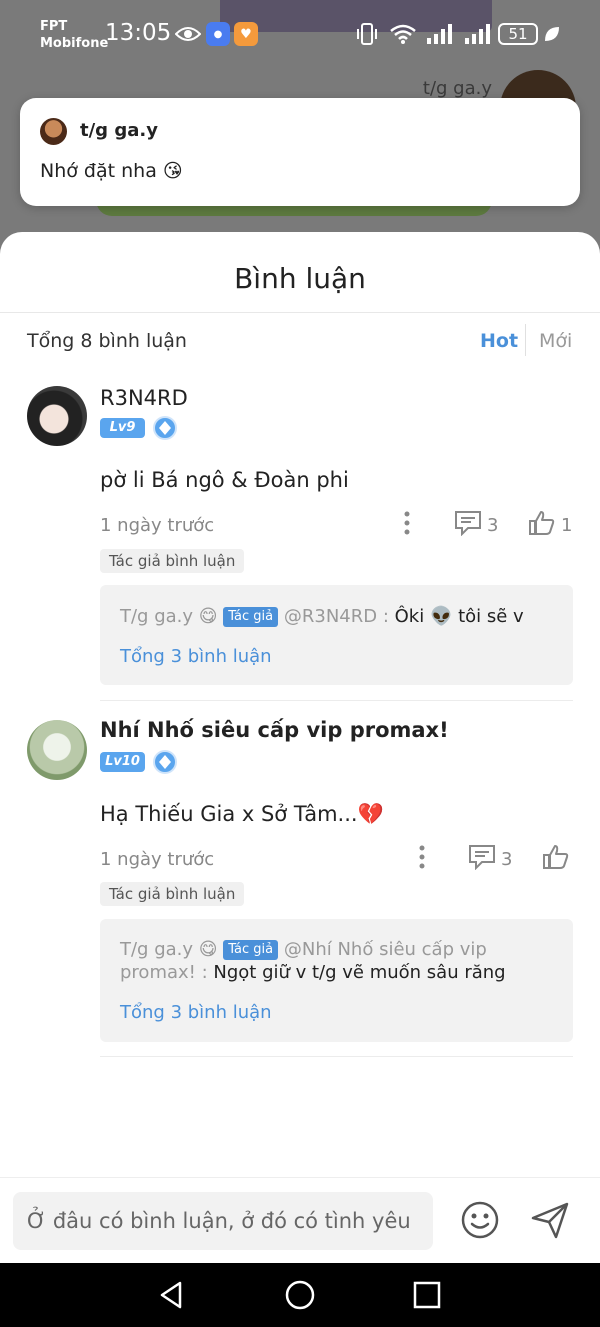 The width and height of the screenshot is (600, 1327). What do you see at coordinates (138, 33) in the screenshot?
I see `clock: 13:05` at bounding box center [138, 33].